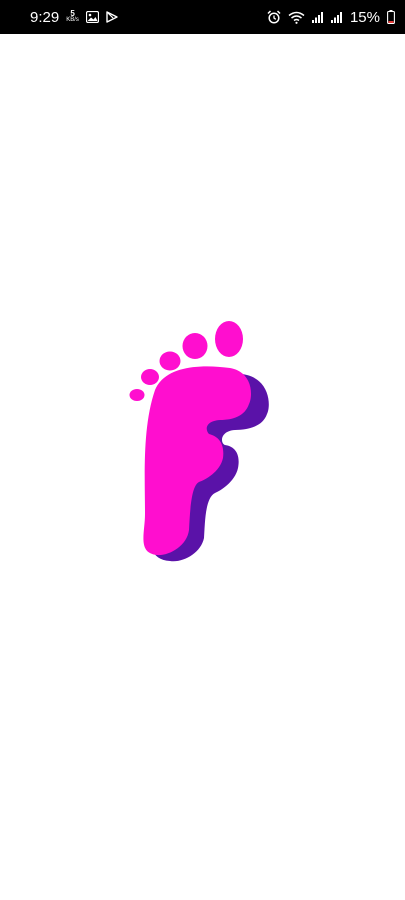  Describe the element at coordinates (317, 17) in the screenshot. I see `signal-icon` at that location.